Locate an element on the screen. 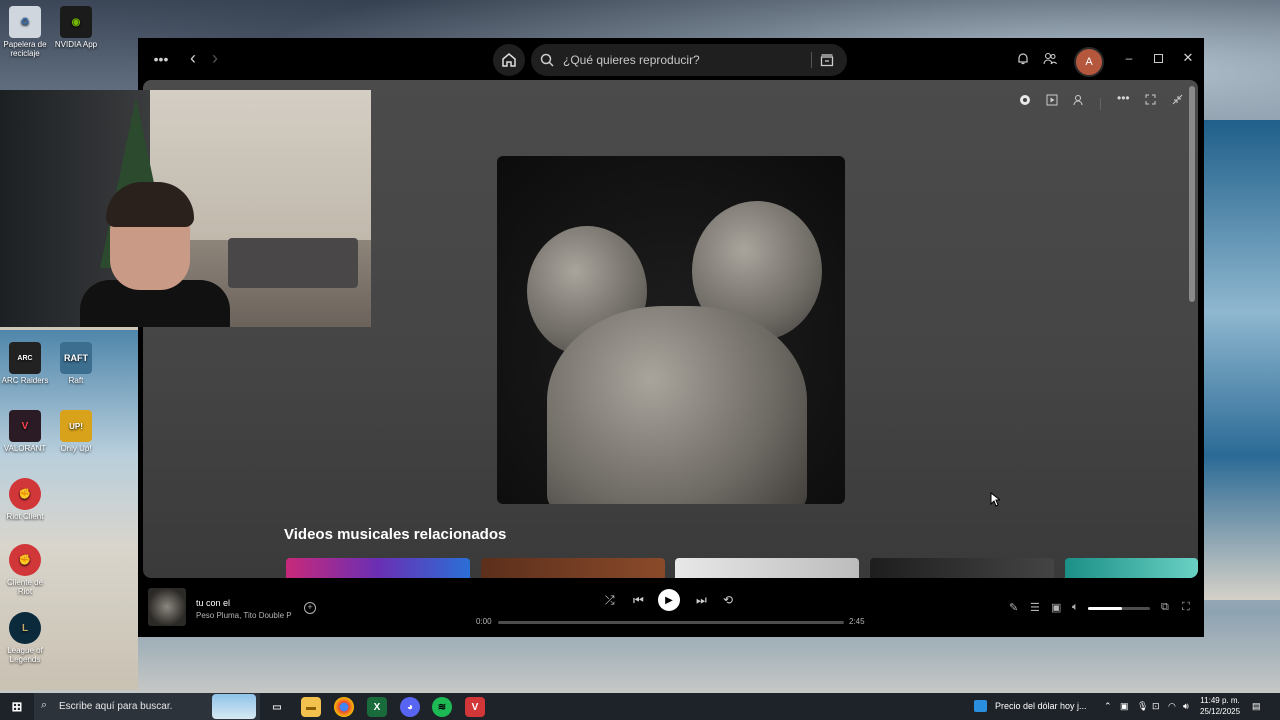 This screenshot has width=1280, height=720. desktop-icon-riot-client: ✊ Riot Client is located at coordinates (25, 499).